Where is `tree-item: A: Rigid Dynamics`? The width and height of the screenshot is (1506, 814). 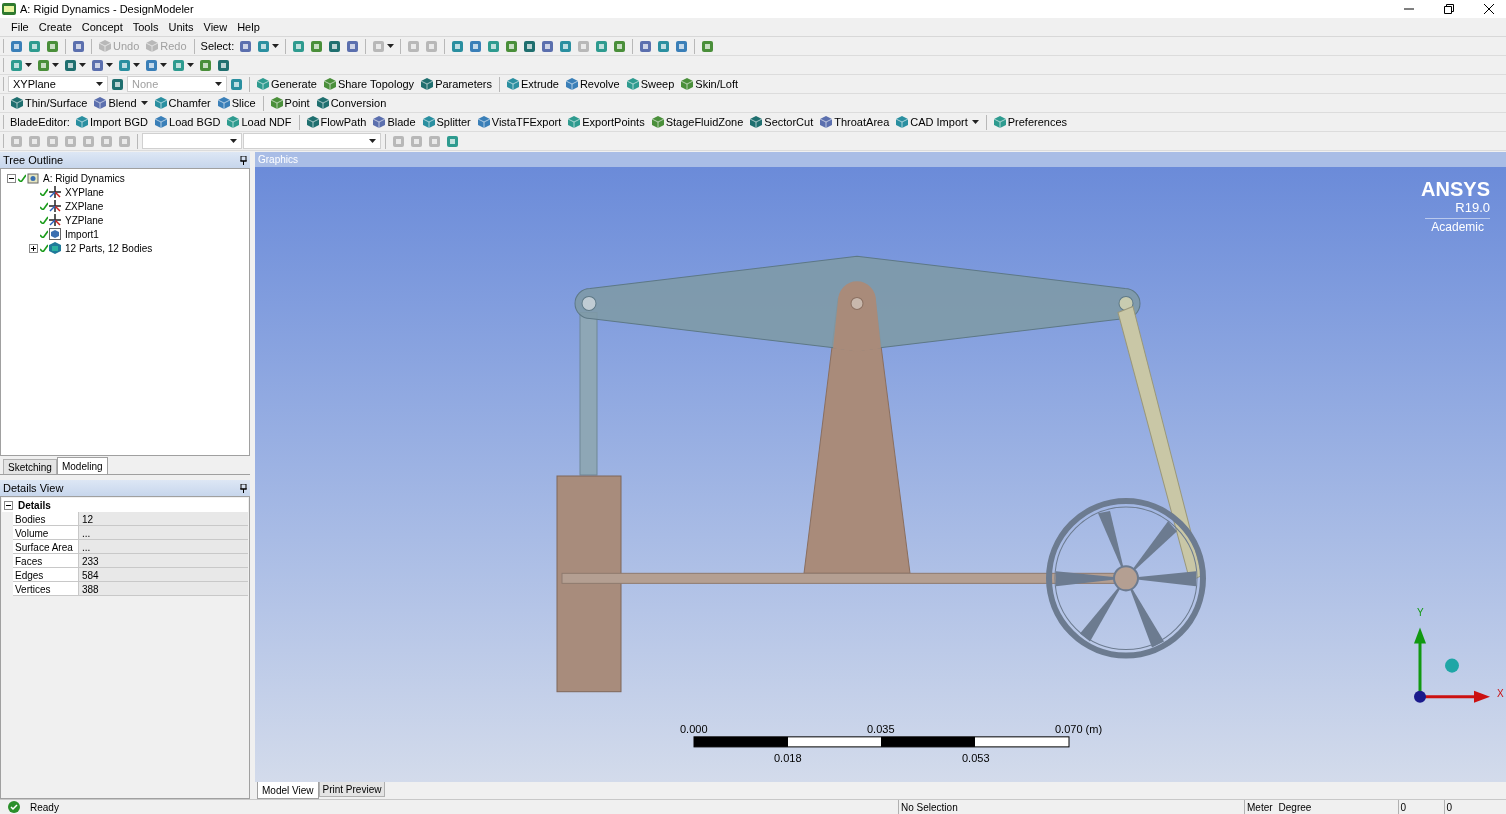 tree-item: A: Rigid Dynamics is located at coordinates (84, 178).